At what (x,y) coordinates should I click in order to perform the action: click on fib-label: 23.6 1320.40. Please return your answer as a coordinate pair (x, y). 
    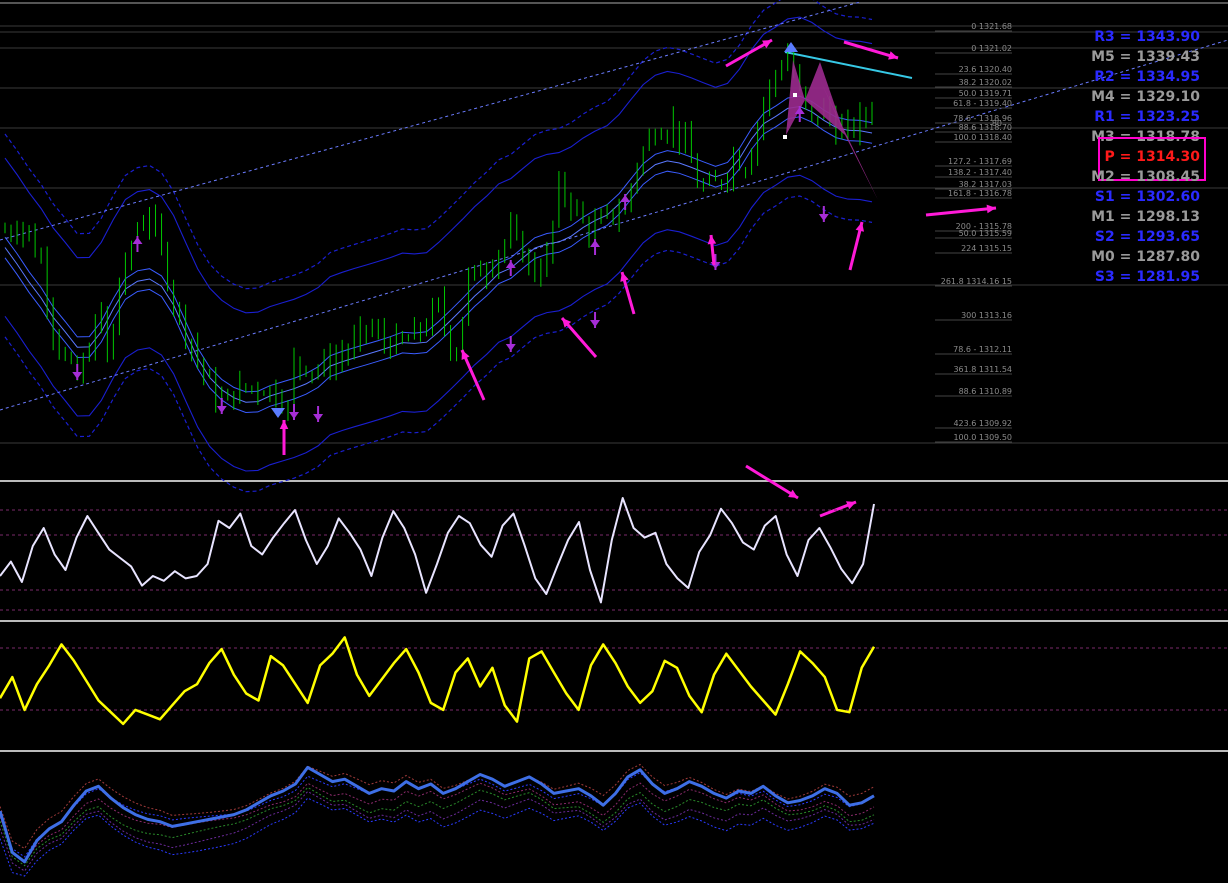
    Looking at the image, I should click on (985, 69).